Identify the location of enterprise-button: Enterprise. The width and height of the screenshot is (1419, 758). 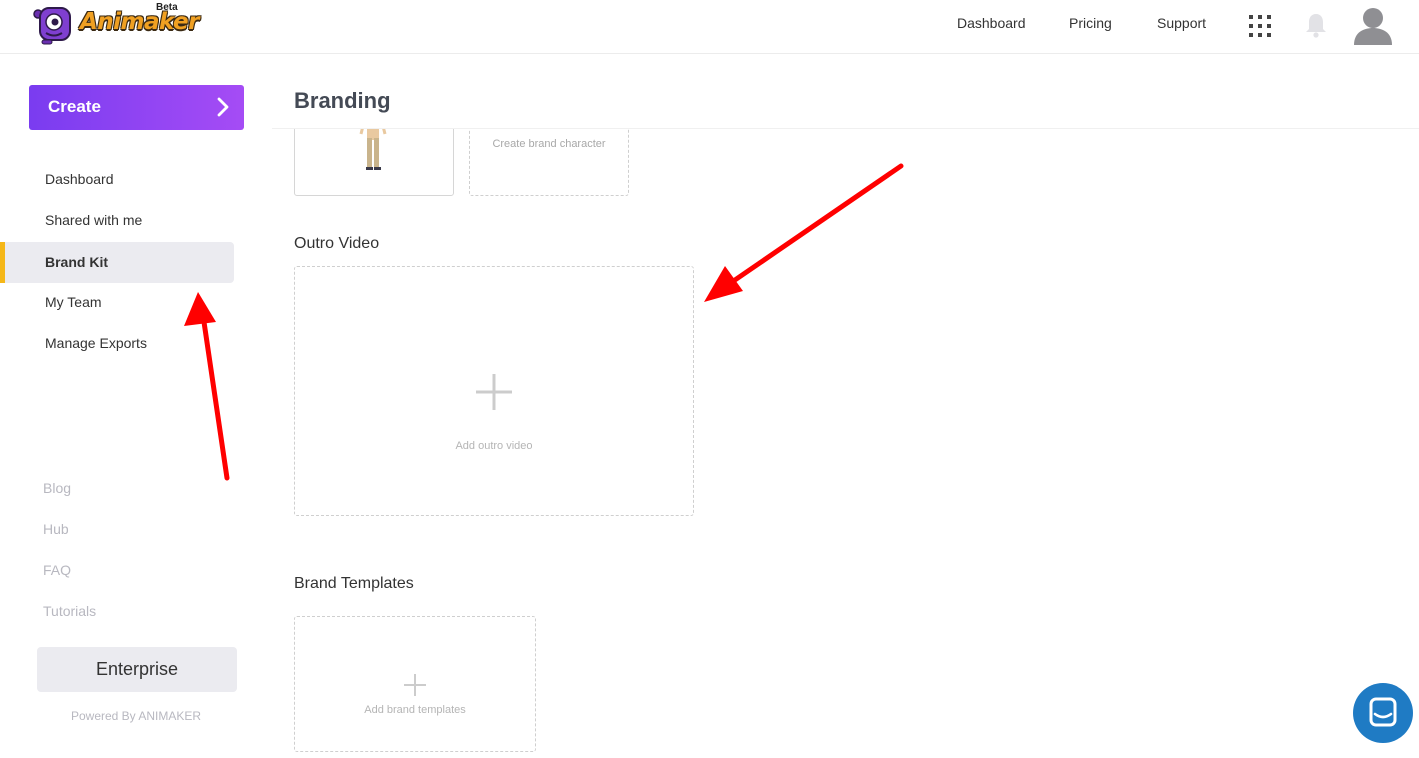
(137, 669).